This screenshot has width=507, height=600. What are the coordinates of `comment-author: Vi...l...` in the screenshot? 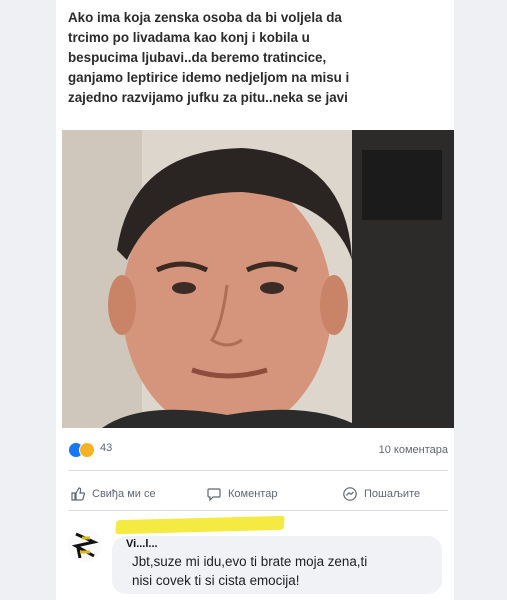 It's located at (142, 544).